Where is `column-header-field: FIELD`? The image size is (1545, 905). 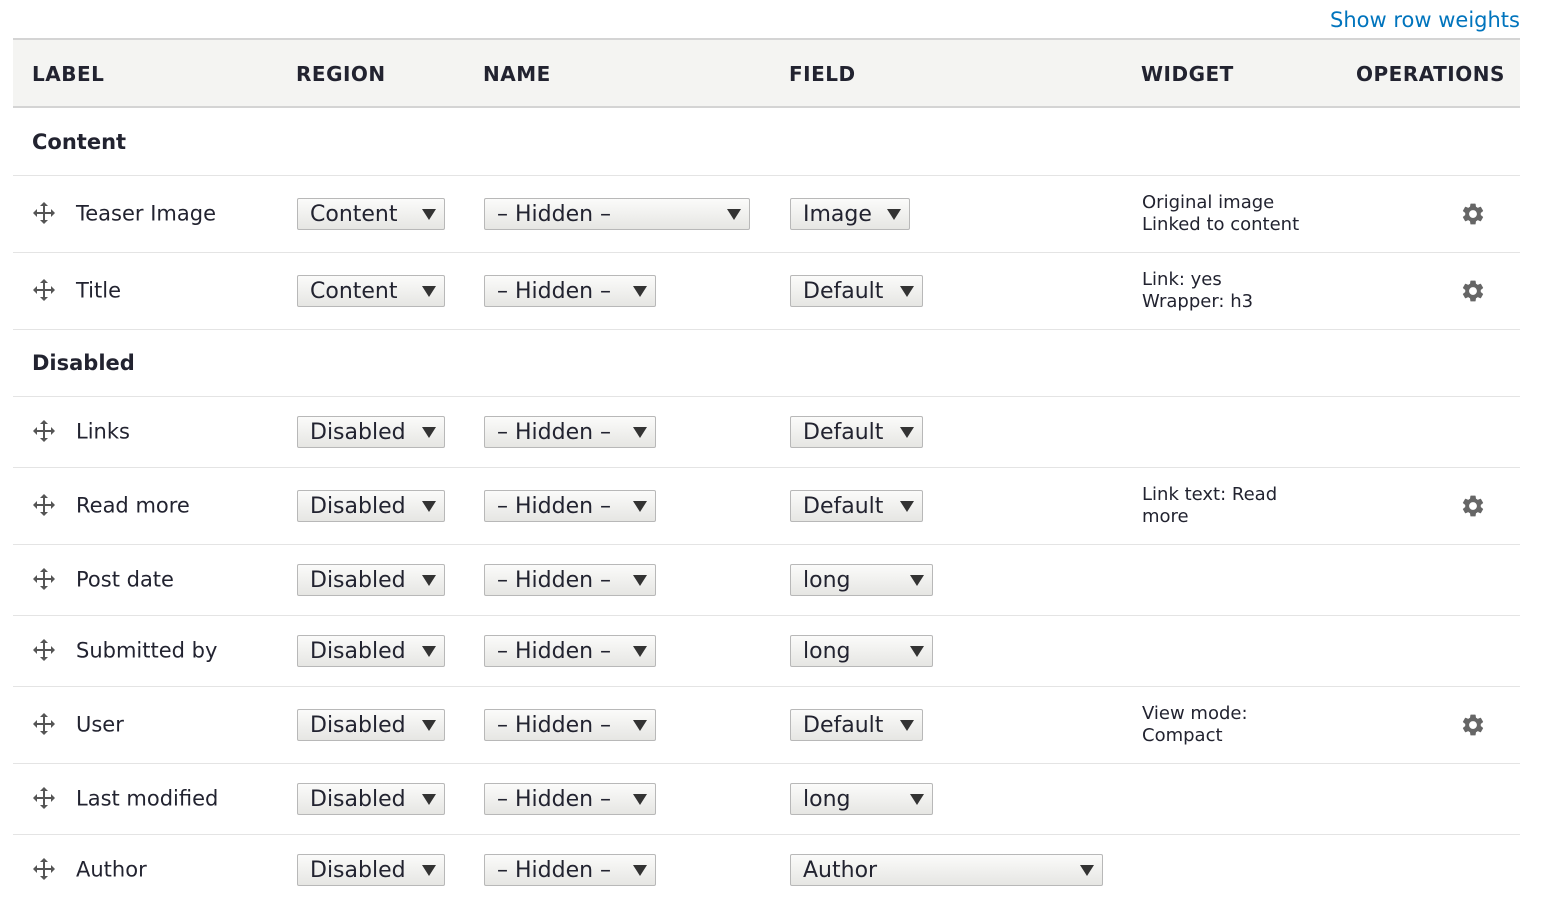 column-header-field: FIELD is located at coordinates (822, 74).